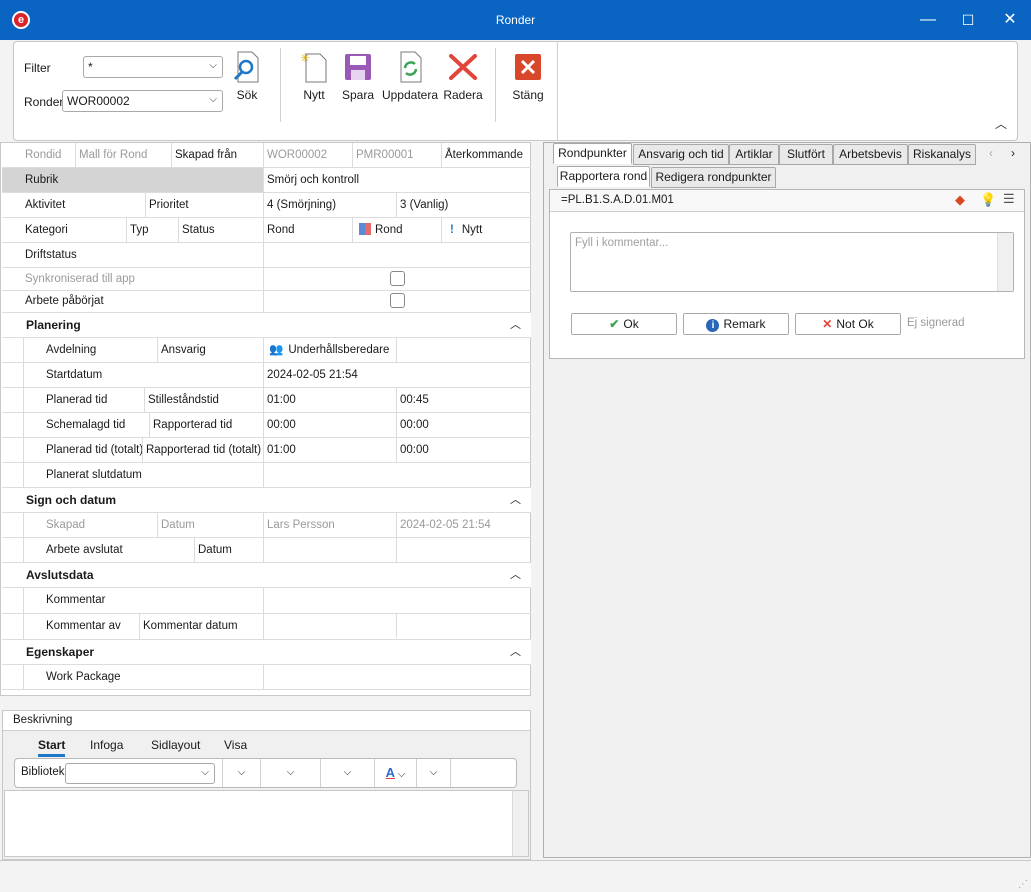  I want to click on kategori-field: Rond, so click(308, 230).